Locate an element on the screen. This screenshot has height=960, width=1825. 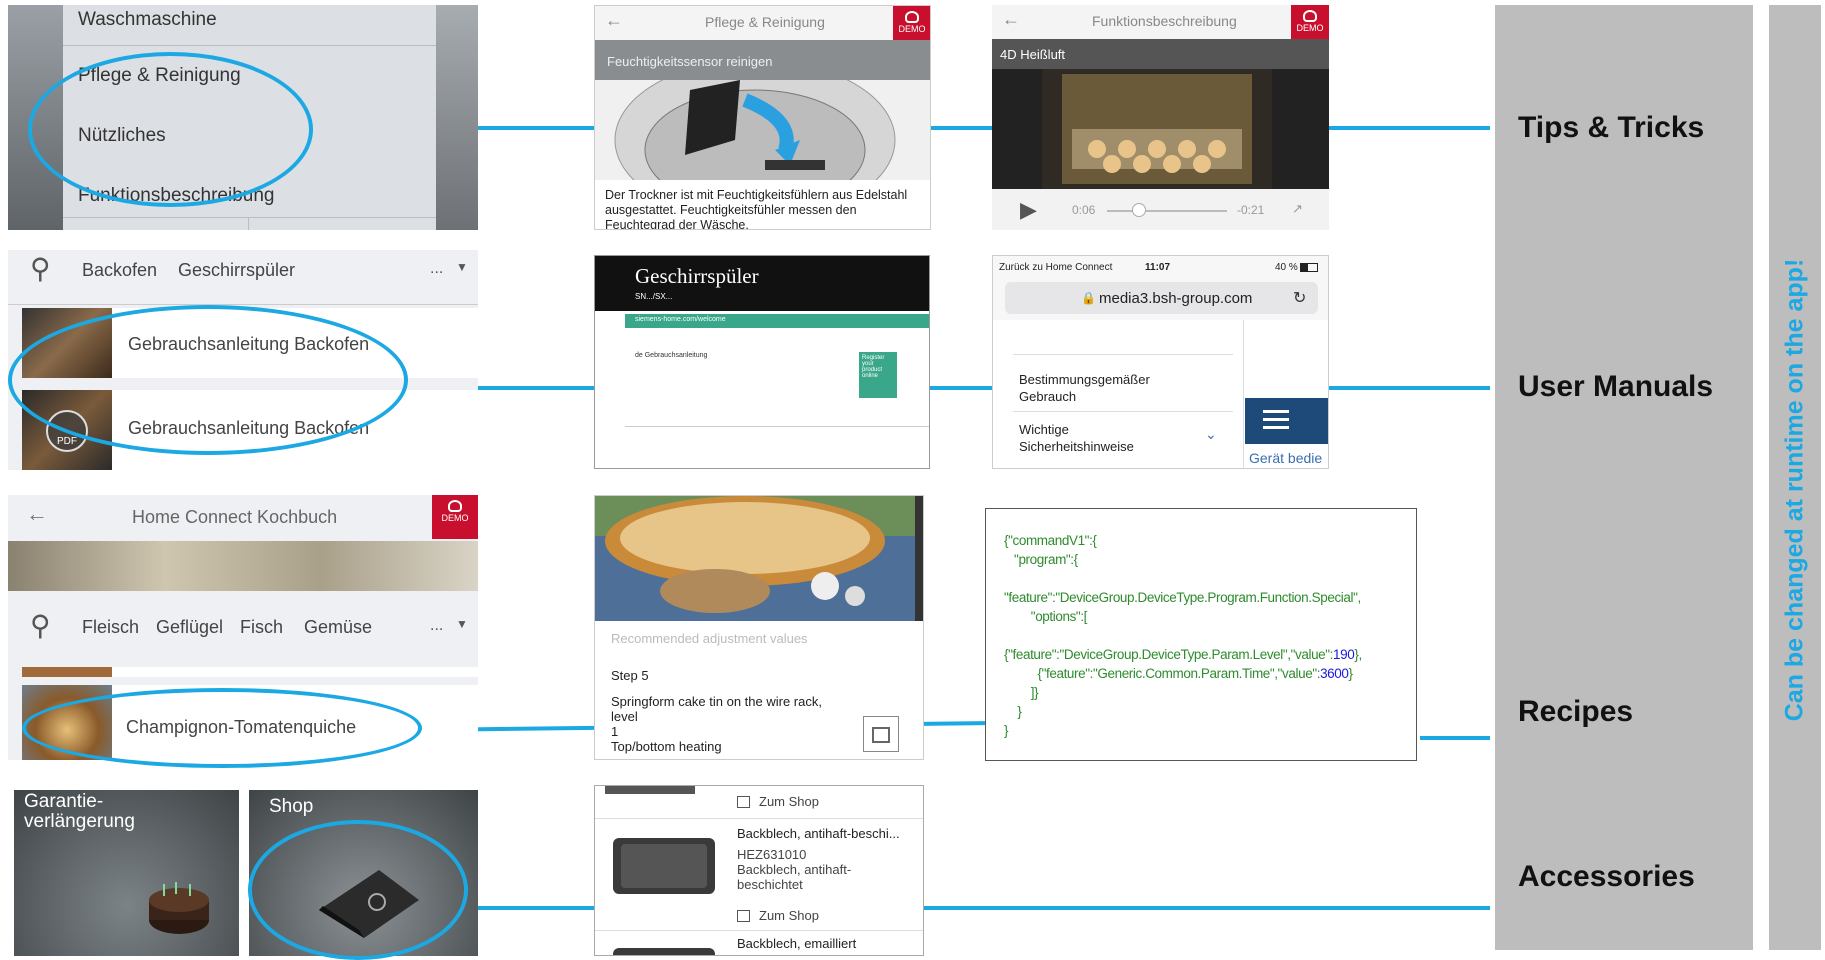
tab-backofen: Backofen is located at coordinates (119, 270).